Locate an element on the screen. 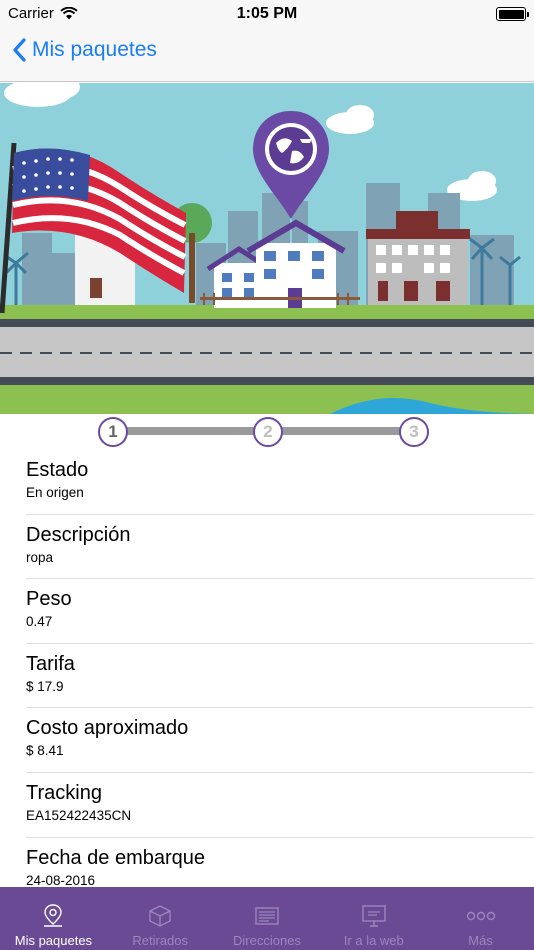 The image size is (534, 950). monitor-icon is located at coordinates (374, 916).